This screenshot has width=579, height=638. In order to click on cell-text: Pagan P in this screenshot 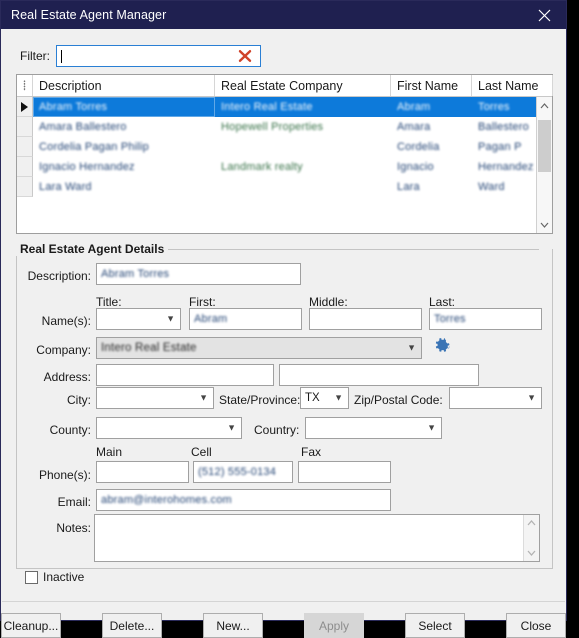, I will do `click(500, 147)`.